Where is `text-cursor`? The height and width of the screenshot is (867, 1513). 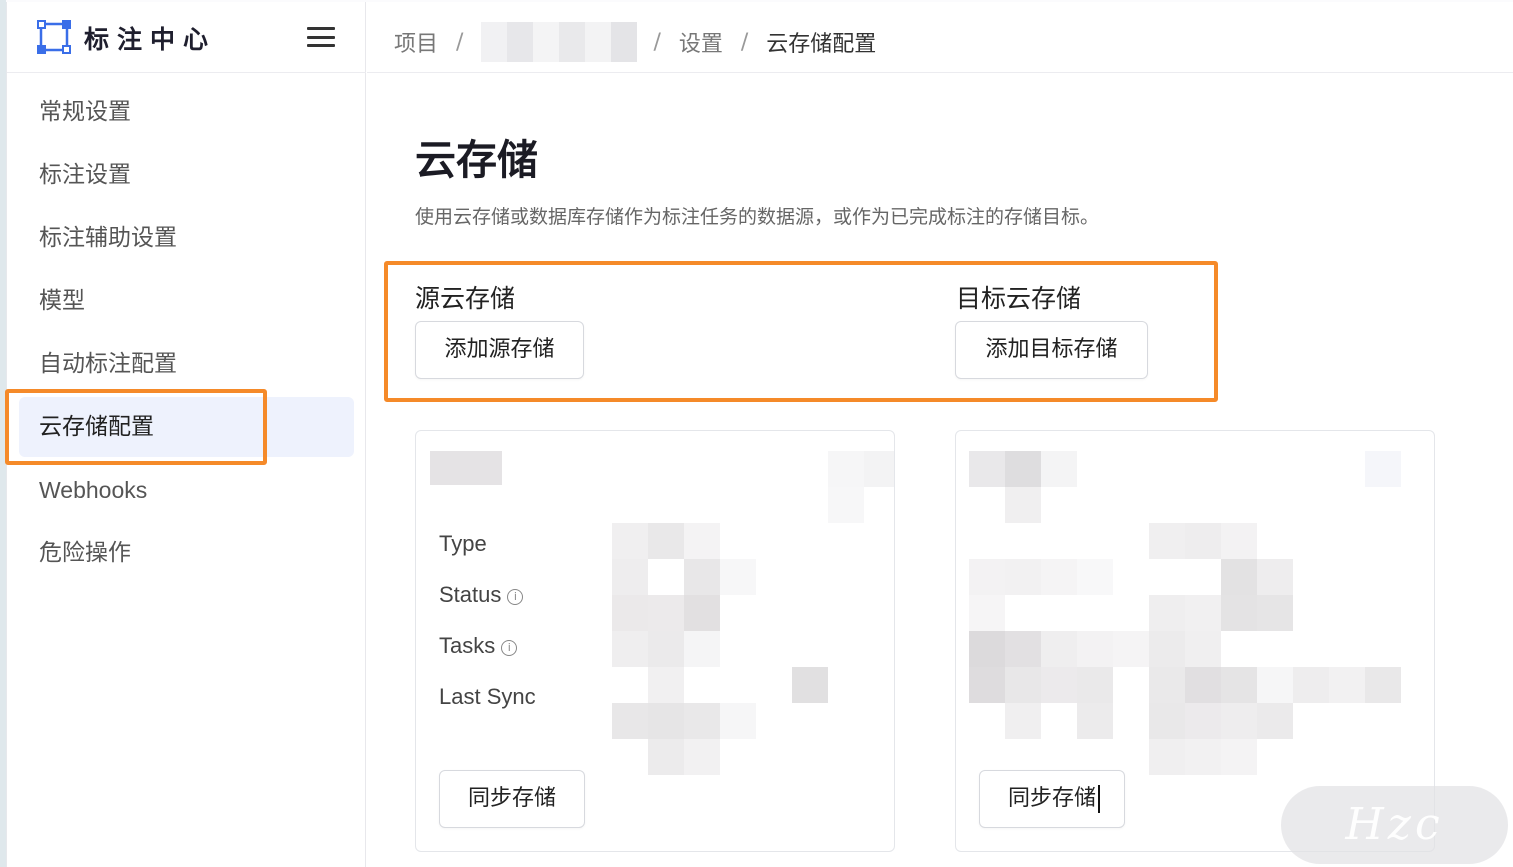 text-cursor is located at coordinates (1099, 799).